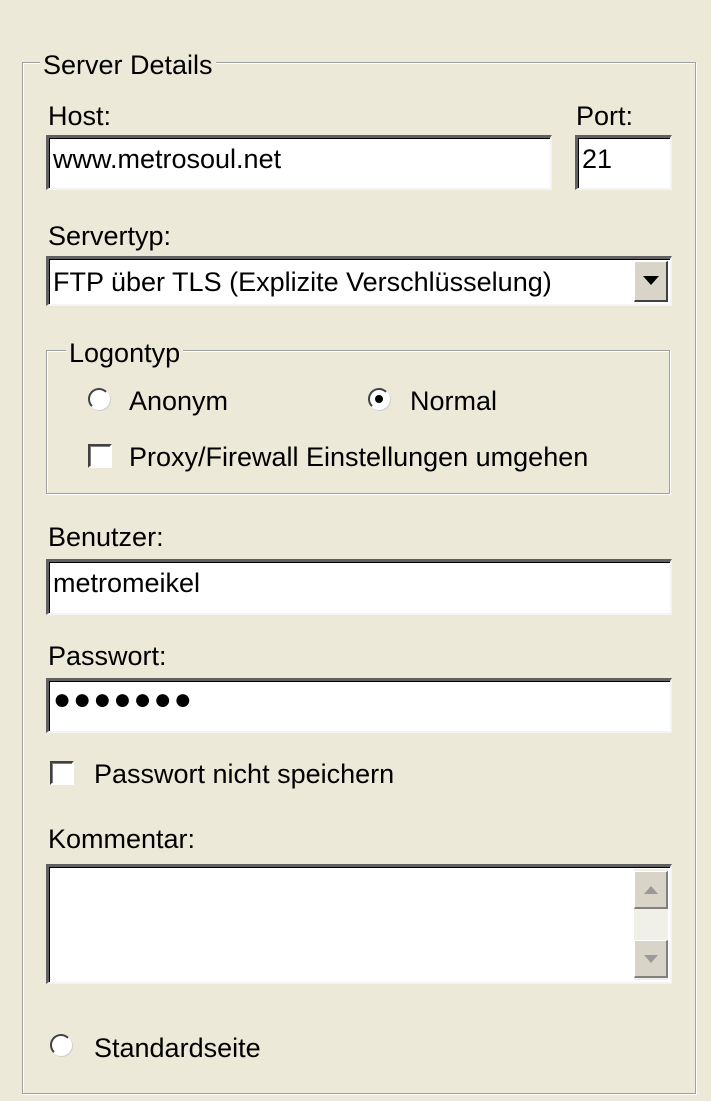 This screenshot has width=711, height=1101. I want to click on radio-normal, so click(379, 399).